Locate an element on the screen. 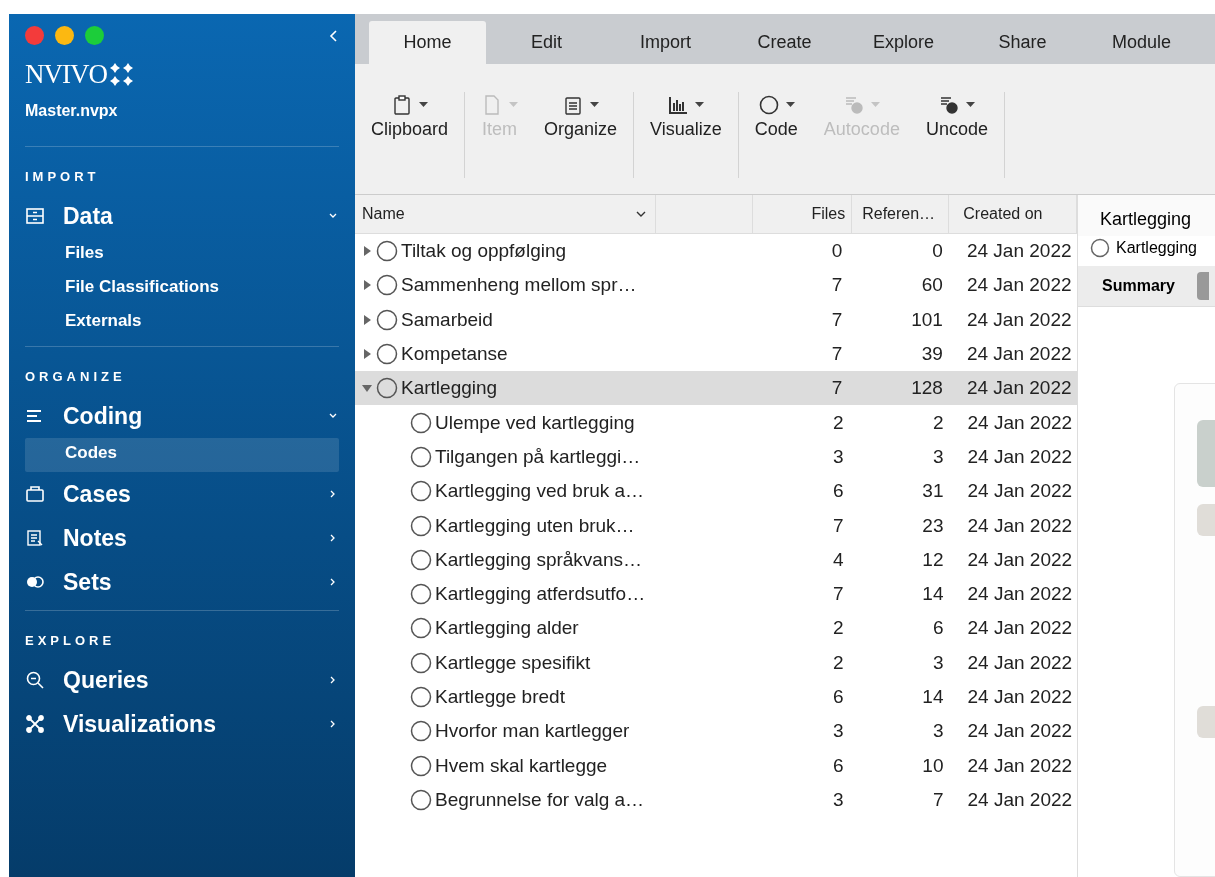  section-heading: IMPORT is located at coordinates (63, 176).